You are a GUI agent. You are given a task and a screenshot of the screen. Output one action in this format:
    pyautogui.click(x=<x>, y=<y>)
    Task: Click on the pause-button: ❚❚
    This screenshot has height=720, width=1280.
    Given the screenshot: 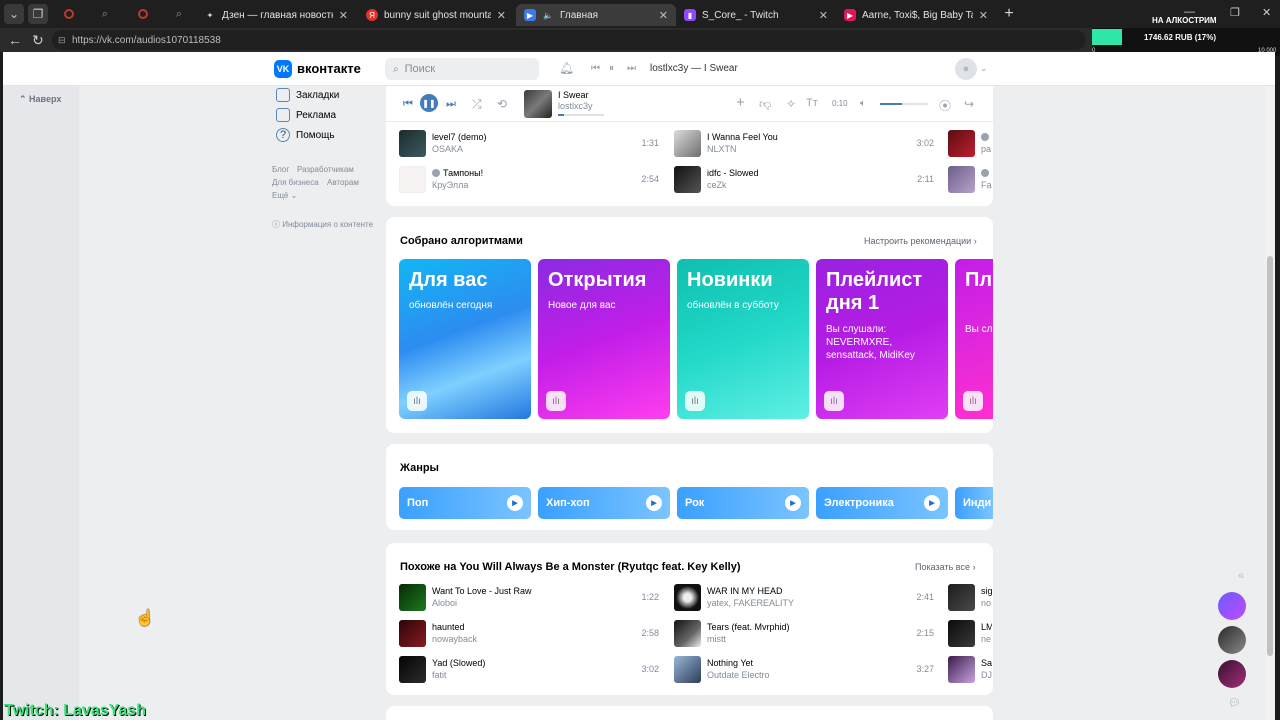 What is the action you would take?
    pyautogui.click(x=429, y=103)
    